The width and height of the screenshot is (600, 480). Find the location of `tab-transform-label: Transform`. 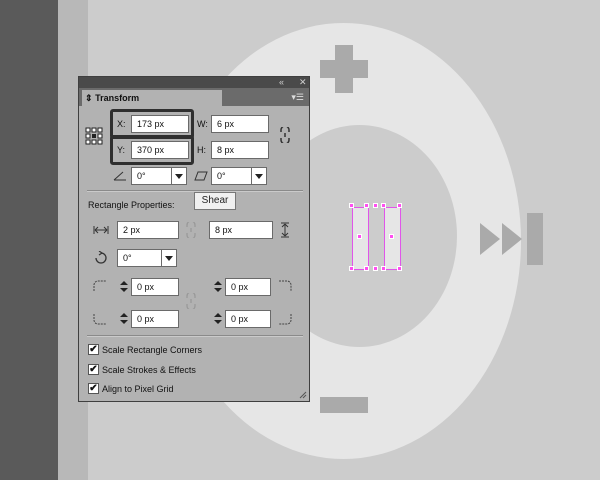

tab-transform-label: Transform is located at coordinates (117, 98).